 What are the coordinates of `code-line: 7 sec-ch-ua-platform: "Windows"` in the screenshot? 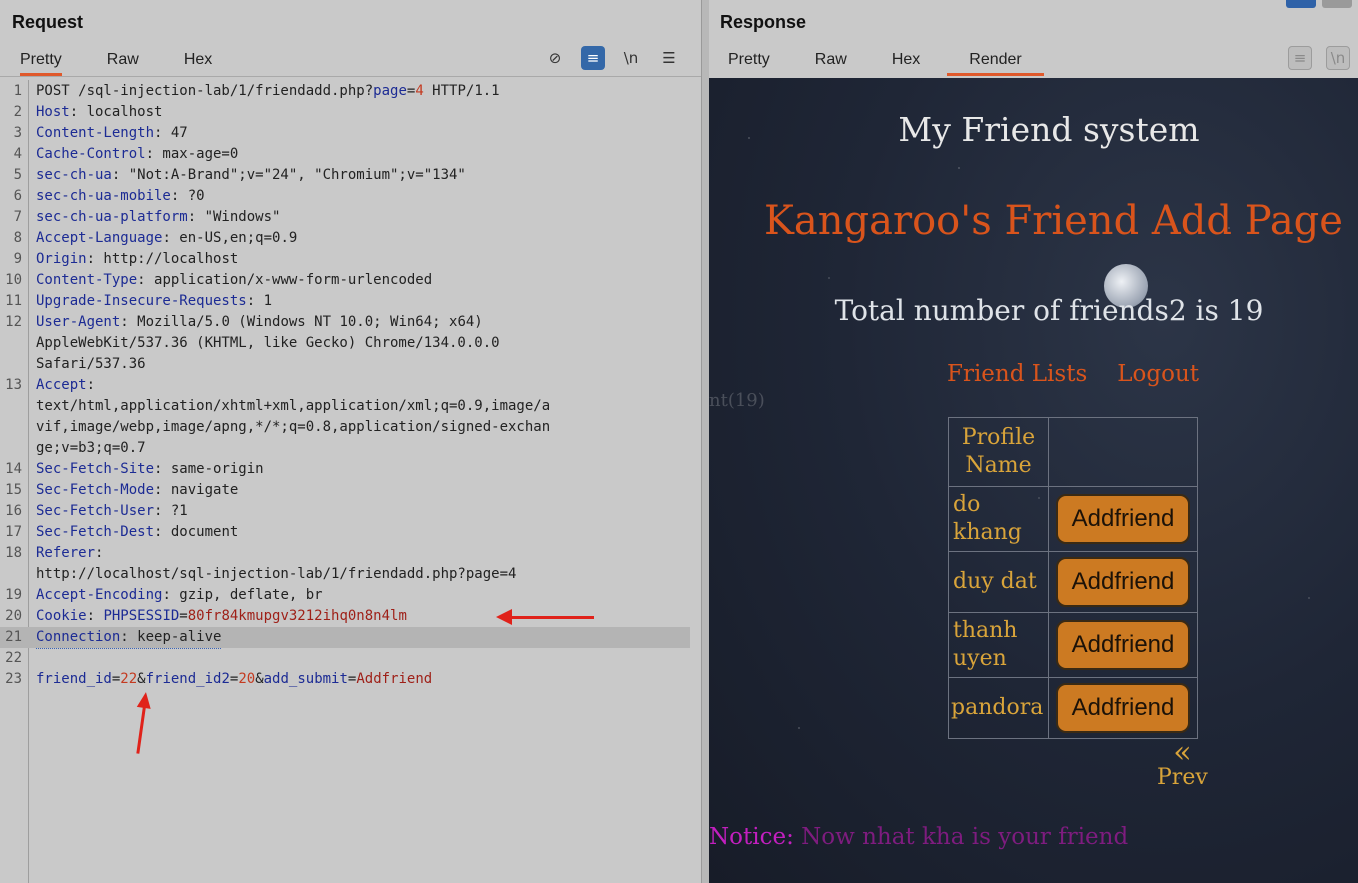 It's located at (345, 217).